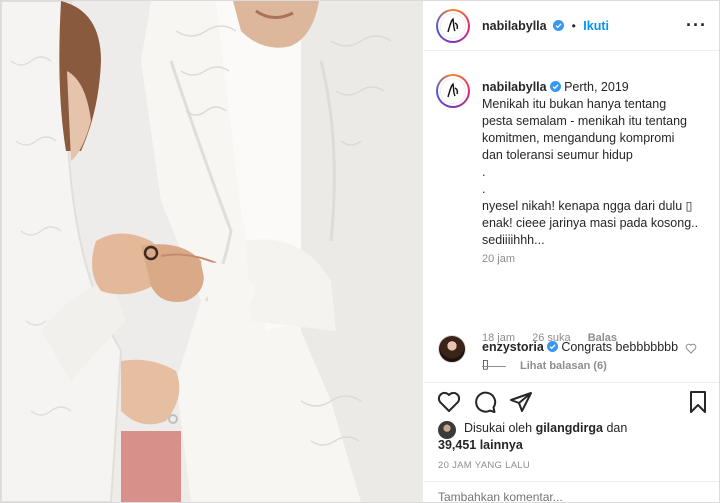  Describe the element at coordinates (617, 428) in the screenshot. I see `likes-joiner: dan` at that location.